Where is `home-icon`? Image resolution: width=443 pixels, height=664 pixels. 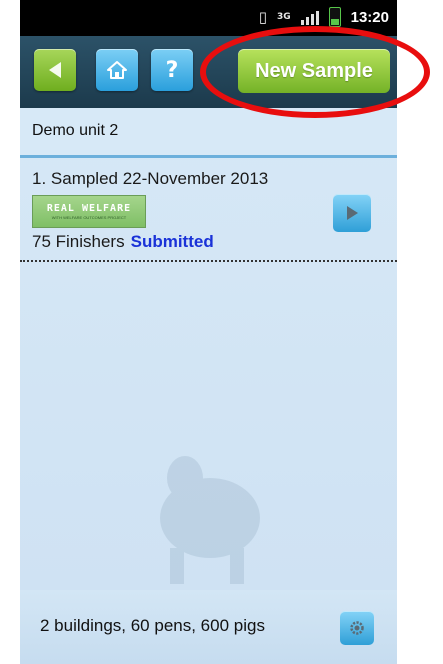 home-icon is located at coordinates (117, 70).